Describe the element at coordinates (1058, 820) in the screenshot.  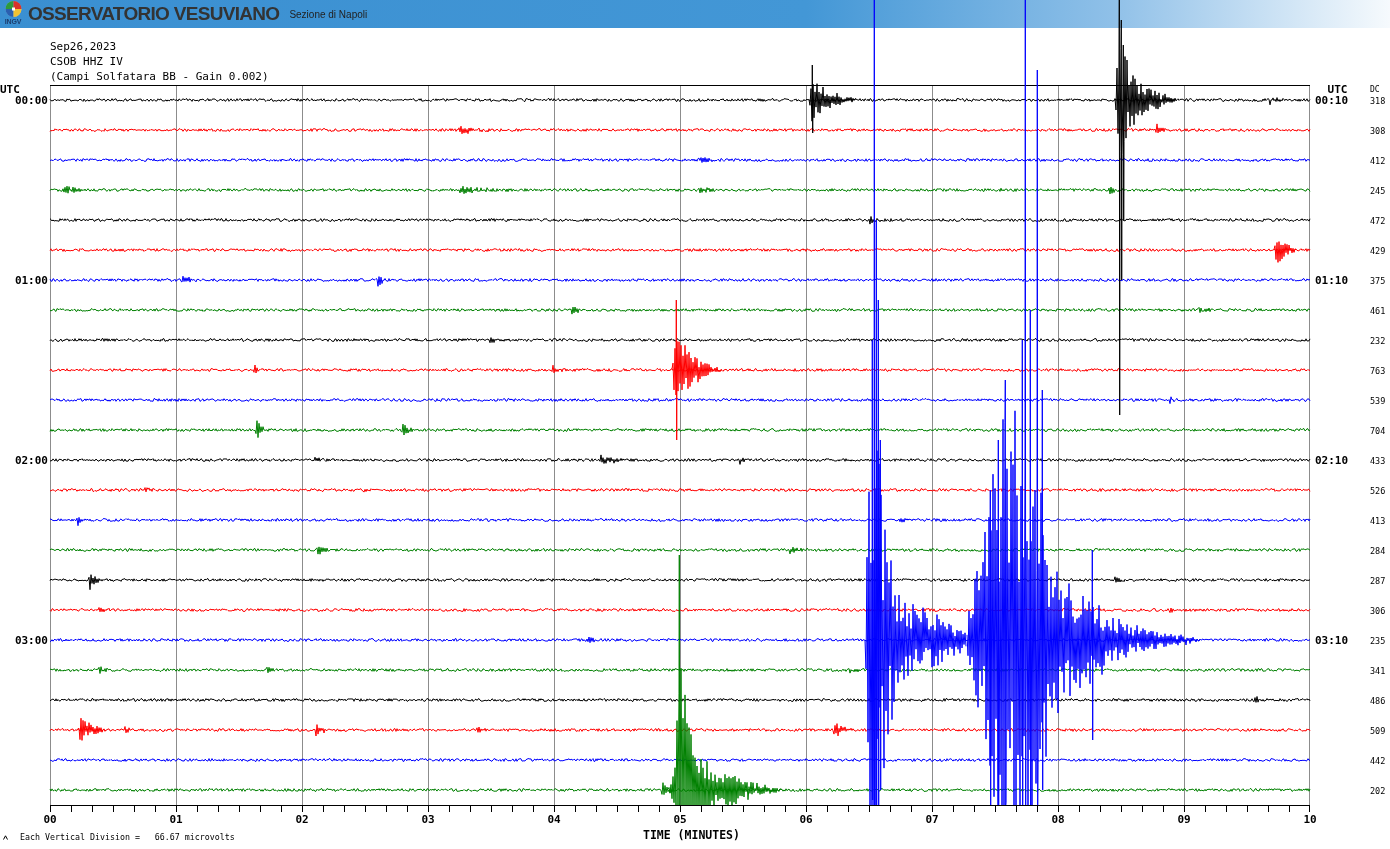
I see `time-tick-label: 08` at that location.